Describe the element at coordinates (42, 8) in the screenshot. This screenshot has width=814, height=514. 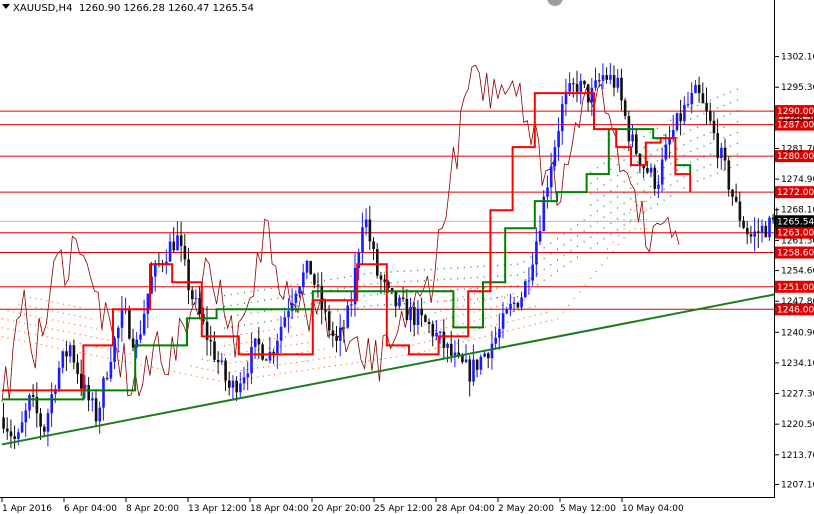
I see `symbol-label: XAUUSD,H4` at that location.